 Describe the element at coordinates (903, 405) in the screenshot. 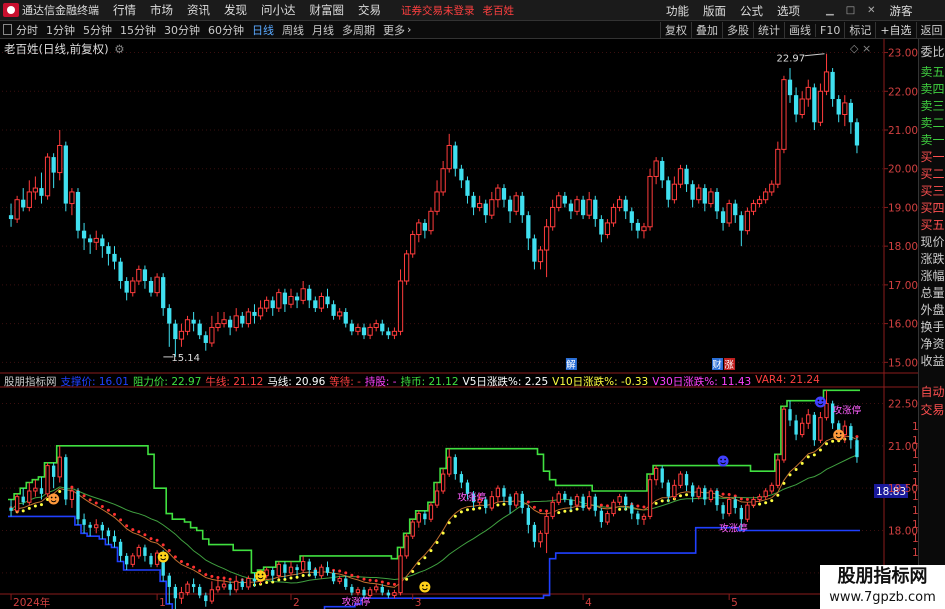

I see `indicator-y-tick-label: 22.50` at that location.